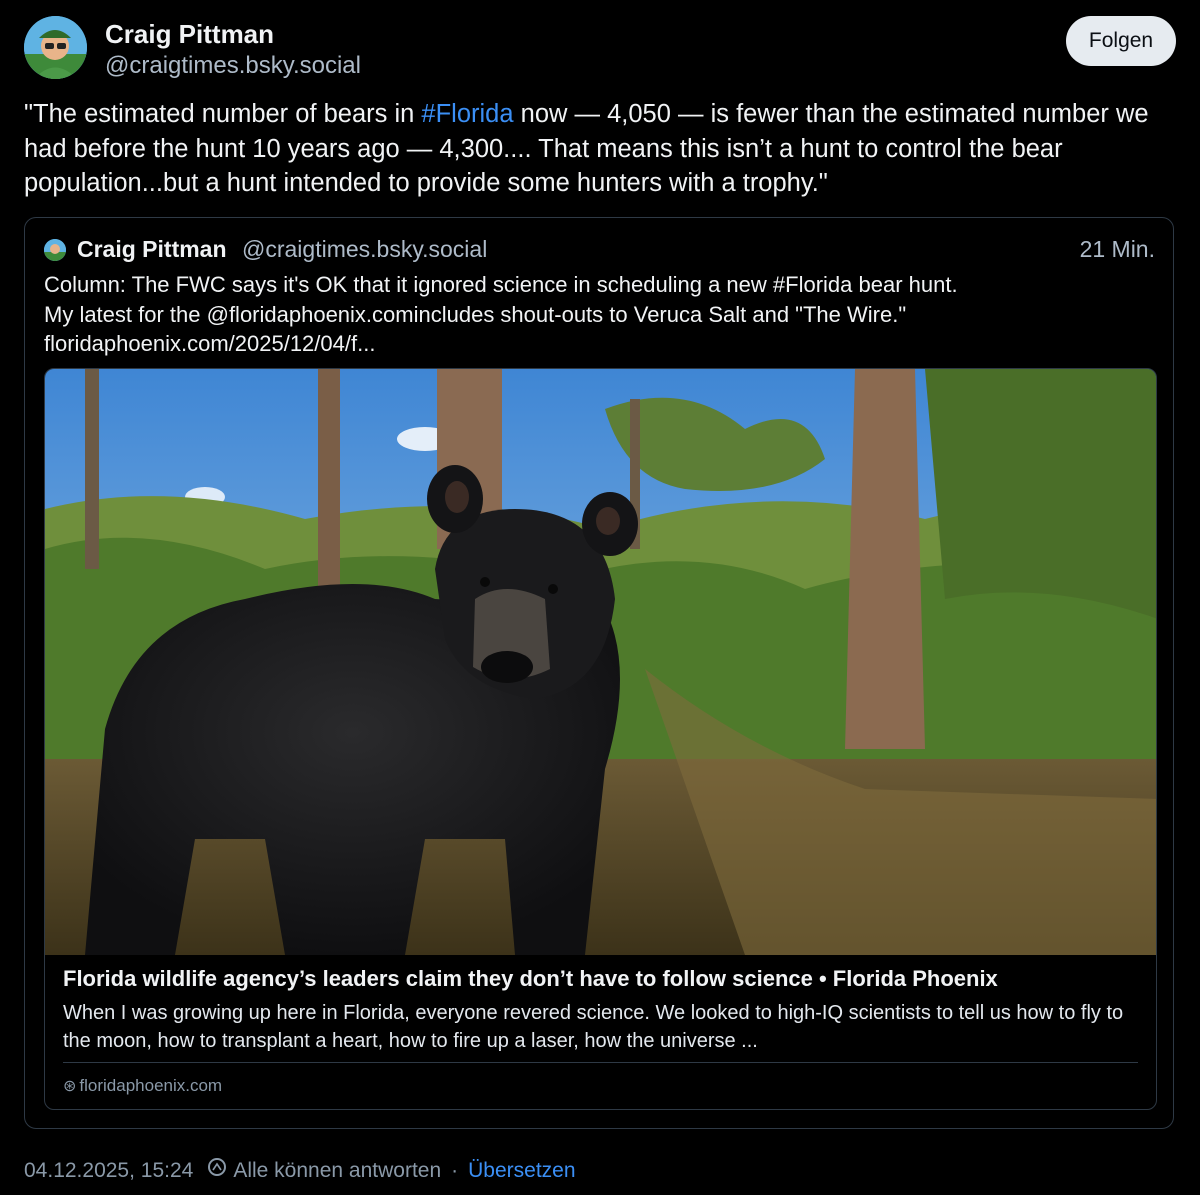 This screenshot has height=1195, width=1200. I want to click on follow-button: Folgen, so click(1121, 41).